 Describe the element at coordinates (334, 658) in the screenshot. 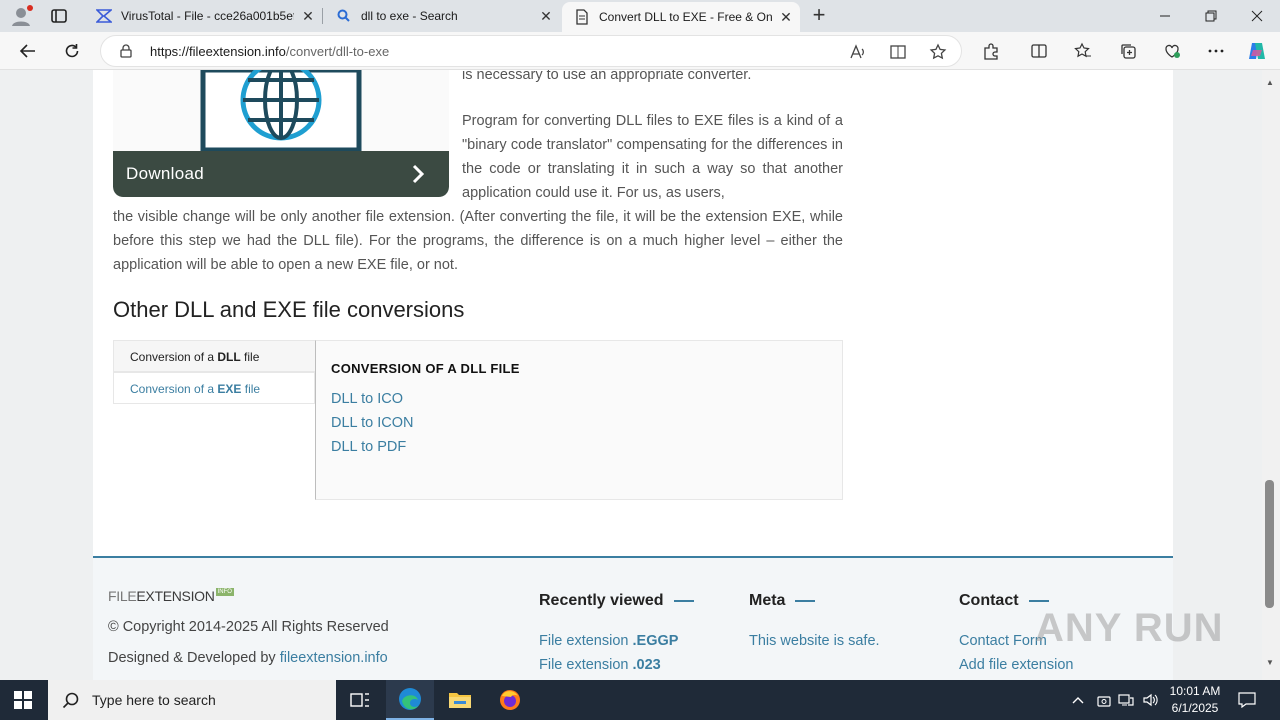

I see `designer-link: fileextension.info` at that location.